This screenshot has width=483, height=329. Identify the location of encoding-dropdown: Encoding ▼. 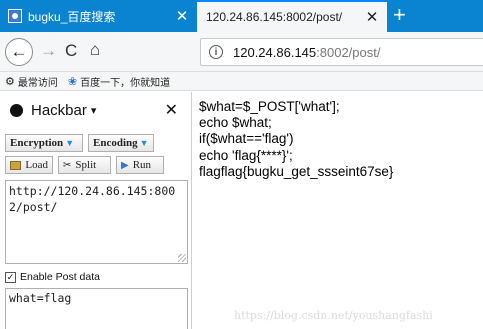
(121, 143).